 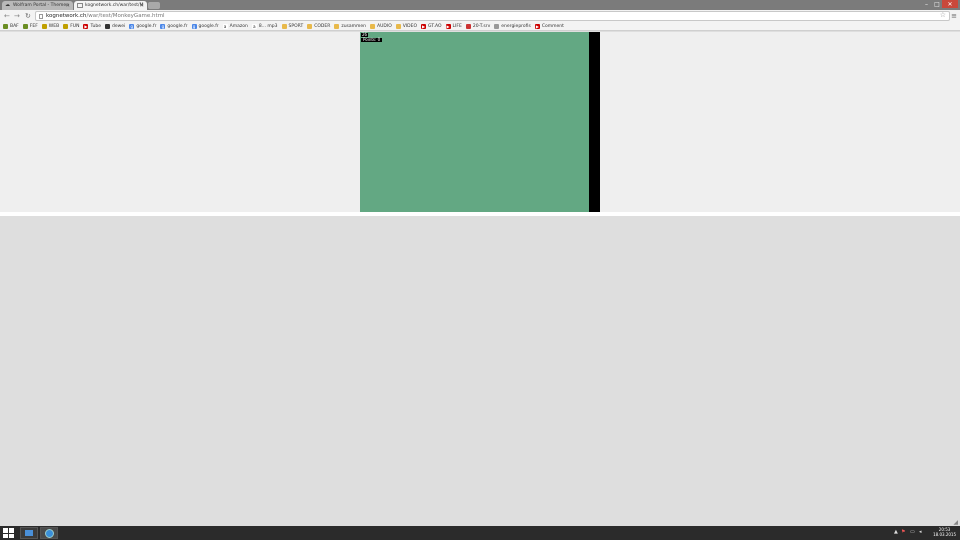 What do you see at coordinates (410, 26) in the screenshot?
I see `bookmark-label: VIDEO` at bounding box center [410, 26].